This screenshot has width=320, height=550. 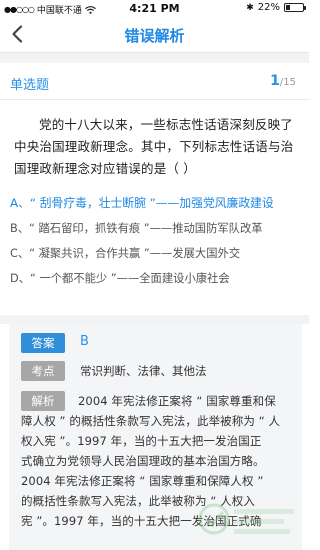 I want to click on option-c: C、“ 凝聚共识，合作共赢 ”——发展大国外交, so click(x=157, y=253).